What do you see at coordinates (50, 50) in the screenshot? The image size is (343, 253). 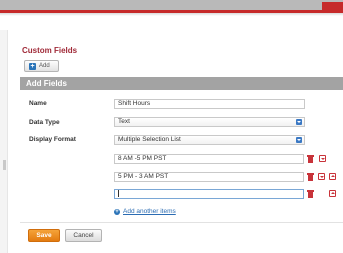 I see `section-title: Custom Fields` at bounding box center [50, 50].